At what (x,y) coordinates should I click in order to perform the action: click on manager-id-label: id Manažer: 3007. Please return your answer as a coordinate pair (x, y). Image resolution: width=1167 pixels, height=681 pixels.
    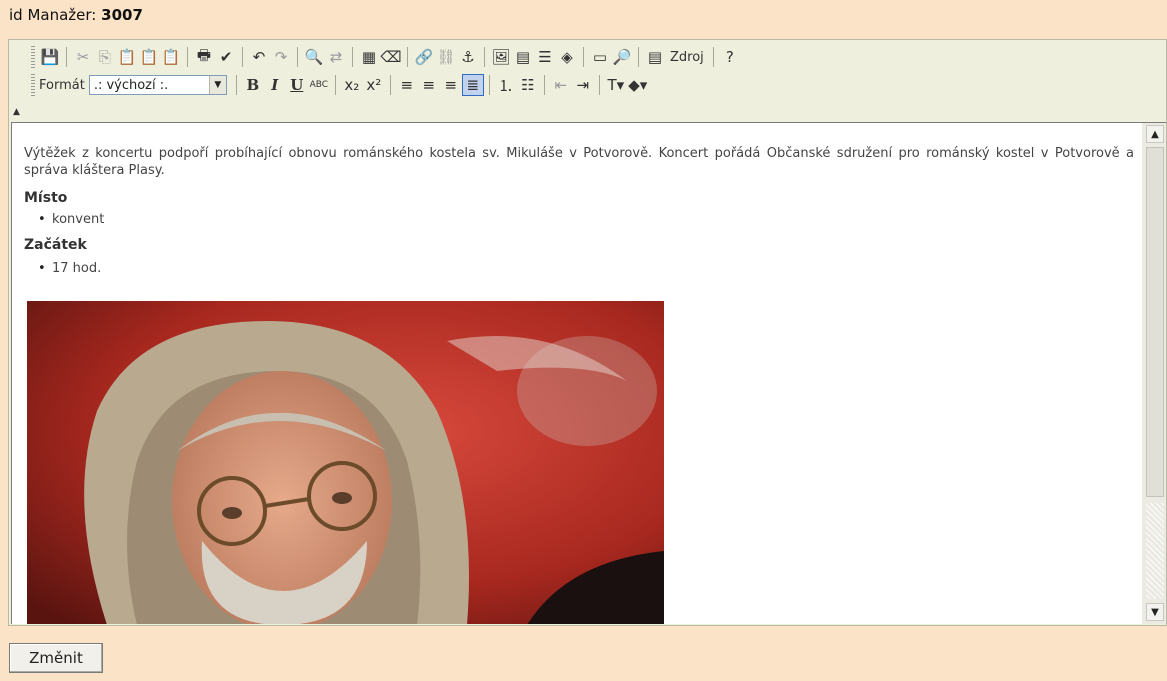
    Looking at the image, I should click on (76, 15).